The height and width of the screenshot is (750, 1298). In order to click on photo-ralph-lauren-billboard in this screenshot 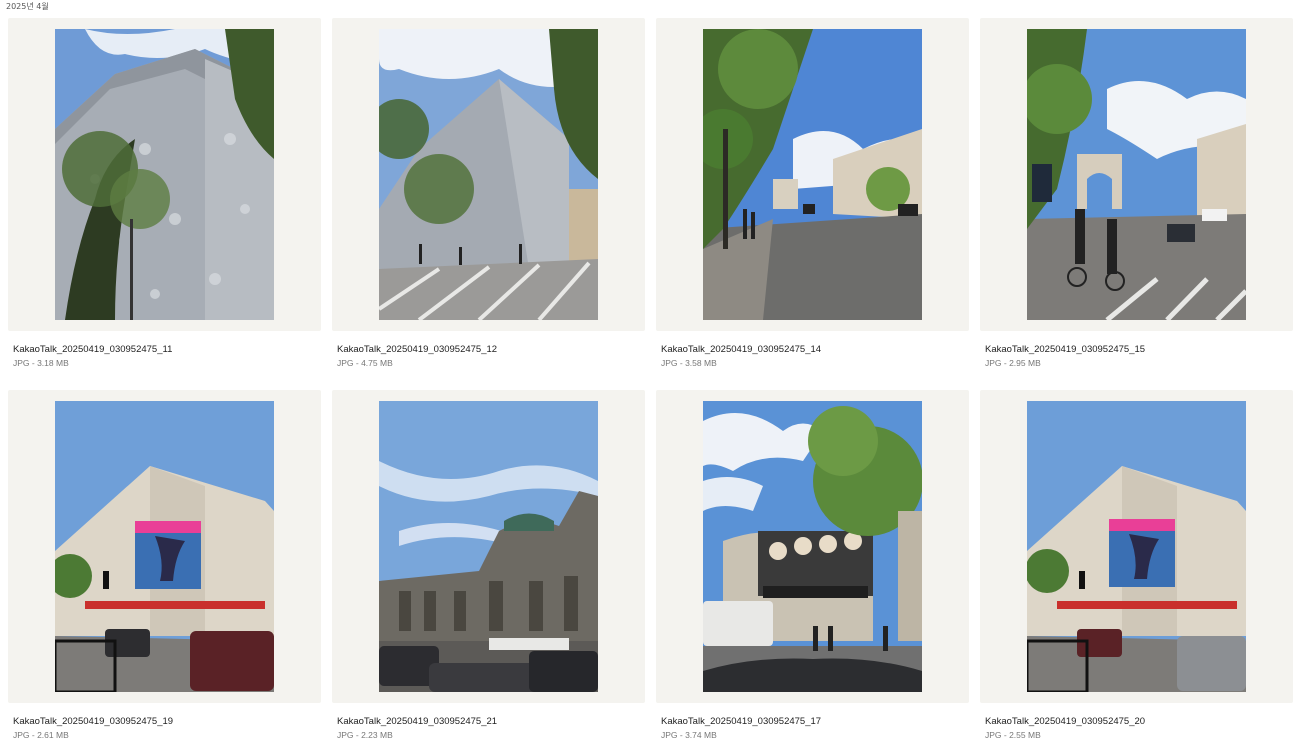, I will do `click(812, 546)`.